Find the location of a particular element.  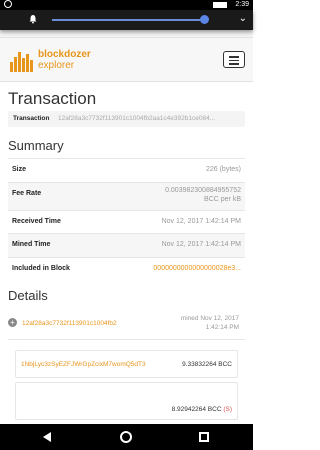

summary-row-size: Size 226 (bytes) is located at coordinates (126, 170).